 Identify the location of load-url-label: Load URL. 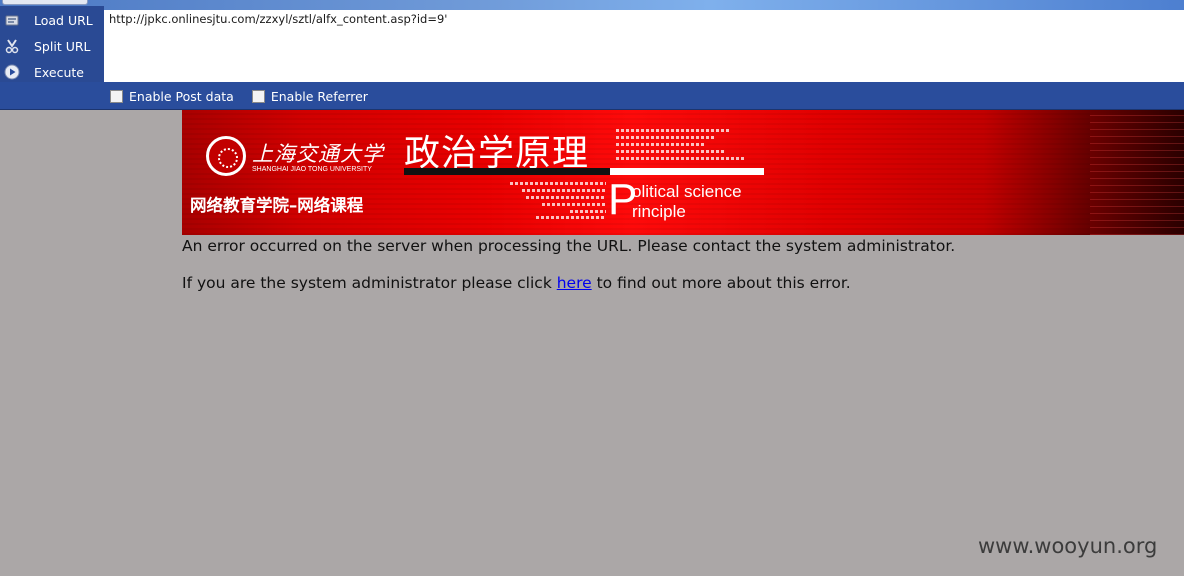
(63, 20).